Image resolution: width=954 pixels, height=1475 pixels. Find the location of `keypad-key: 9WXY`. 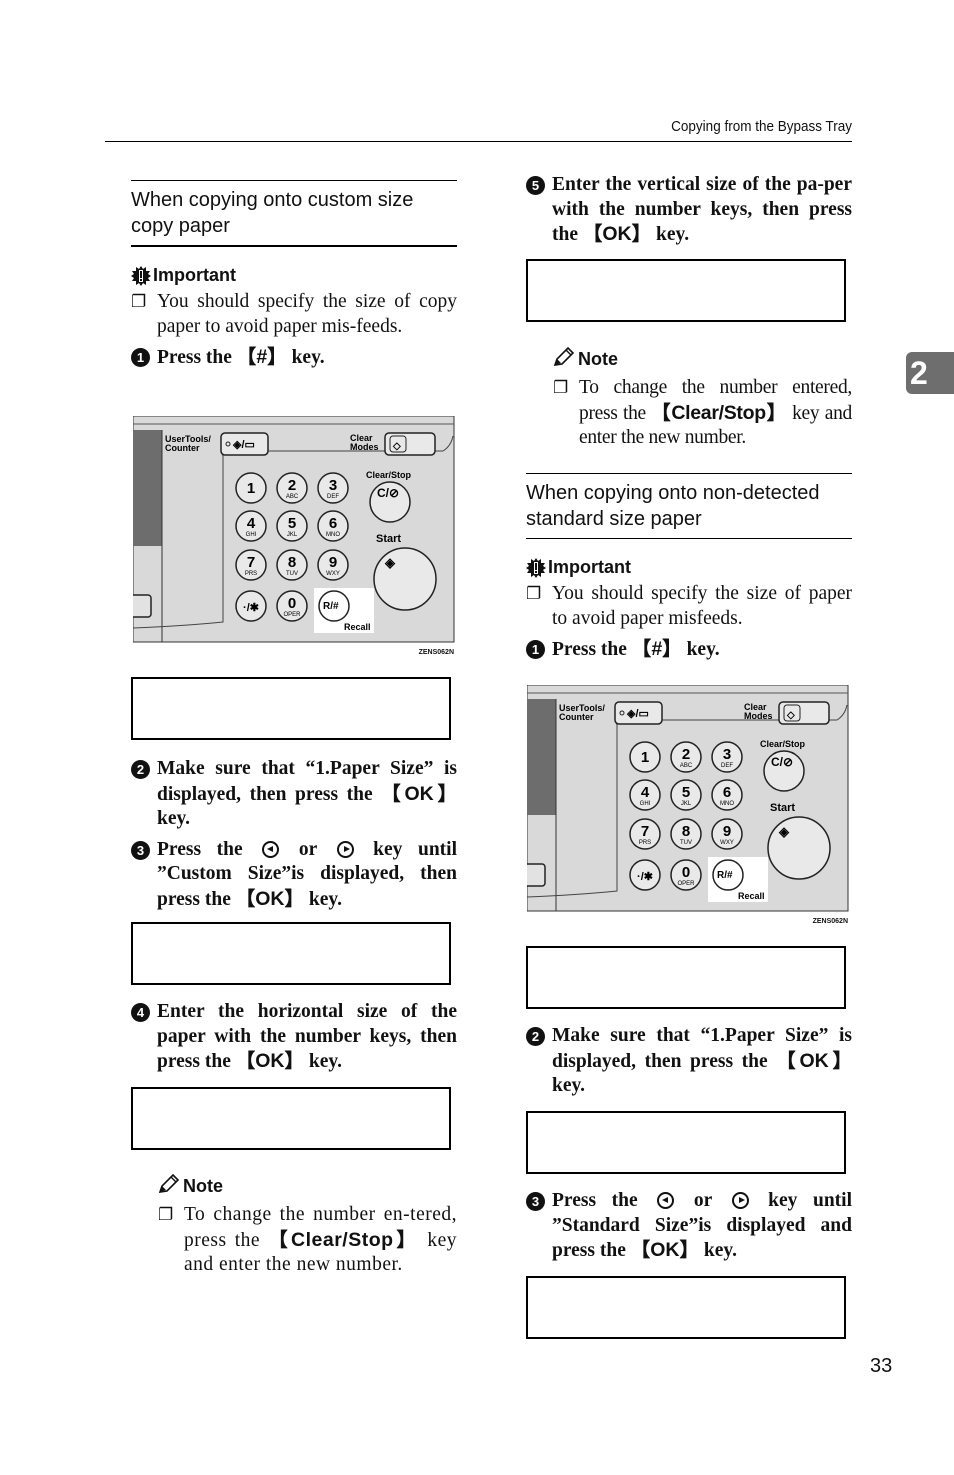

keypad-key: 9WXY is located at coordinates (727, 834).